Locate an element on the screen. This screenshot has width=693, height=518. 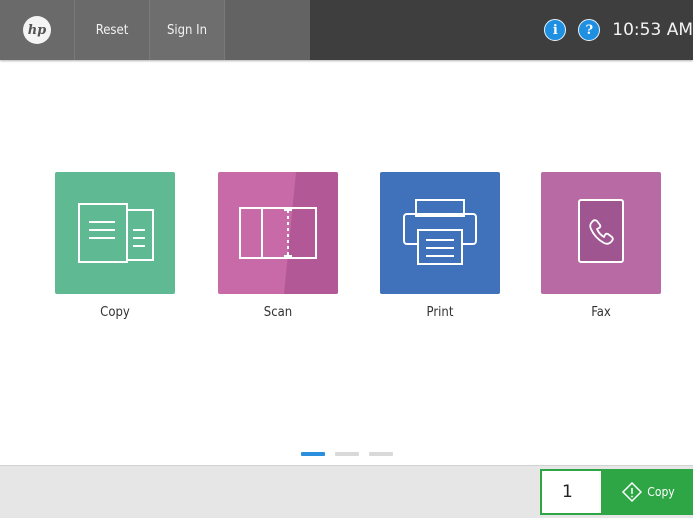
fax-icon is located at coordinates (601, 231).